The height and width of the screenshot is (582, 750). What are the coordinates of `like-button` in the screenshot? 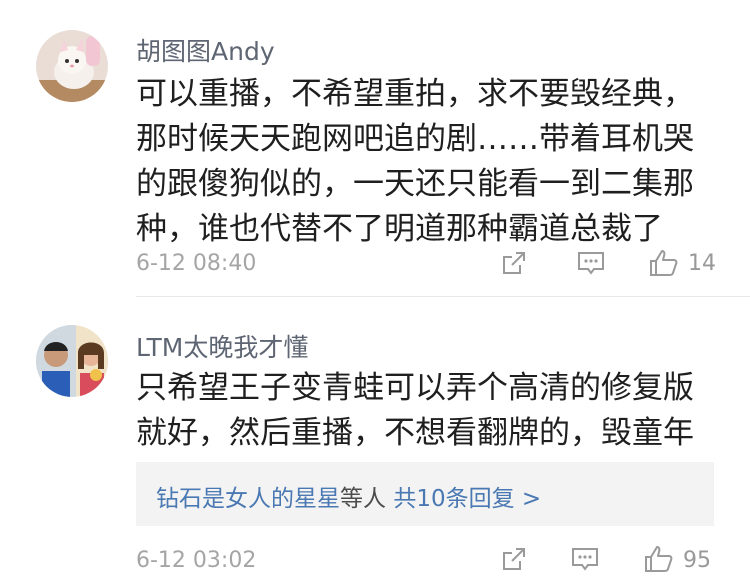 It's located at (659, 559).